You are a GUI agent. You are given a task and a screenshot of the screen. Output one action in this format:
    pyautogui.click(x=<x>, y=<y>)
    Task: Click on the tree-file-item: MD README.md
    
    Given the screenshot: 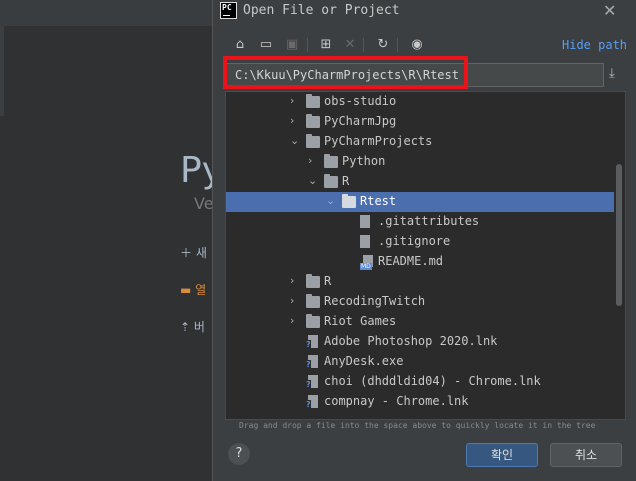 What is the action you would take?
    pyautogui.click(x=420, y=262)
    